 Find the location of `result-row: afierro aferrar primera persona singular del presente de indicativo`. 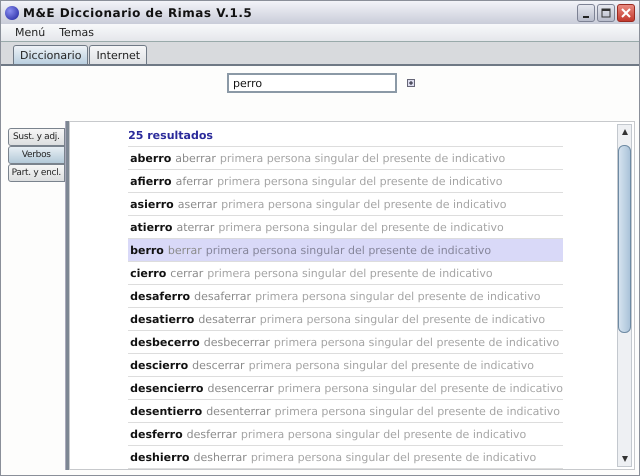

result-row: afierro aferrar primera persona singular del presente de indicativo is located at coordinates (345, 182).